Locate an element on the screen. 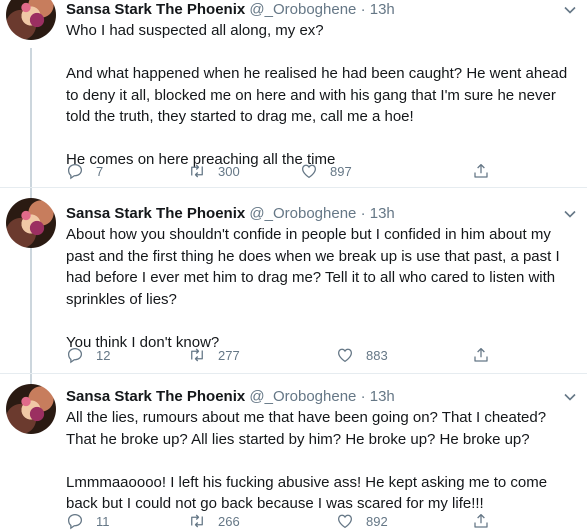 Image resolution: width=587 pixels, height=532 pixels. reply-count: 11 is located at coordinates (103, 521).